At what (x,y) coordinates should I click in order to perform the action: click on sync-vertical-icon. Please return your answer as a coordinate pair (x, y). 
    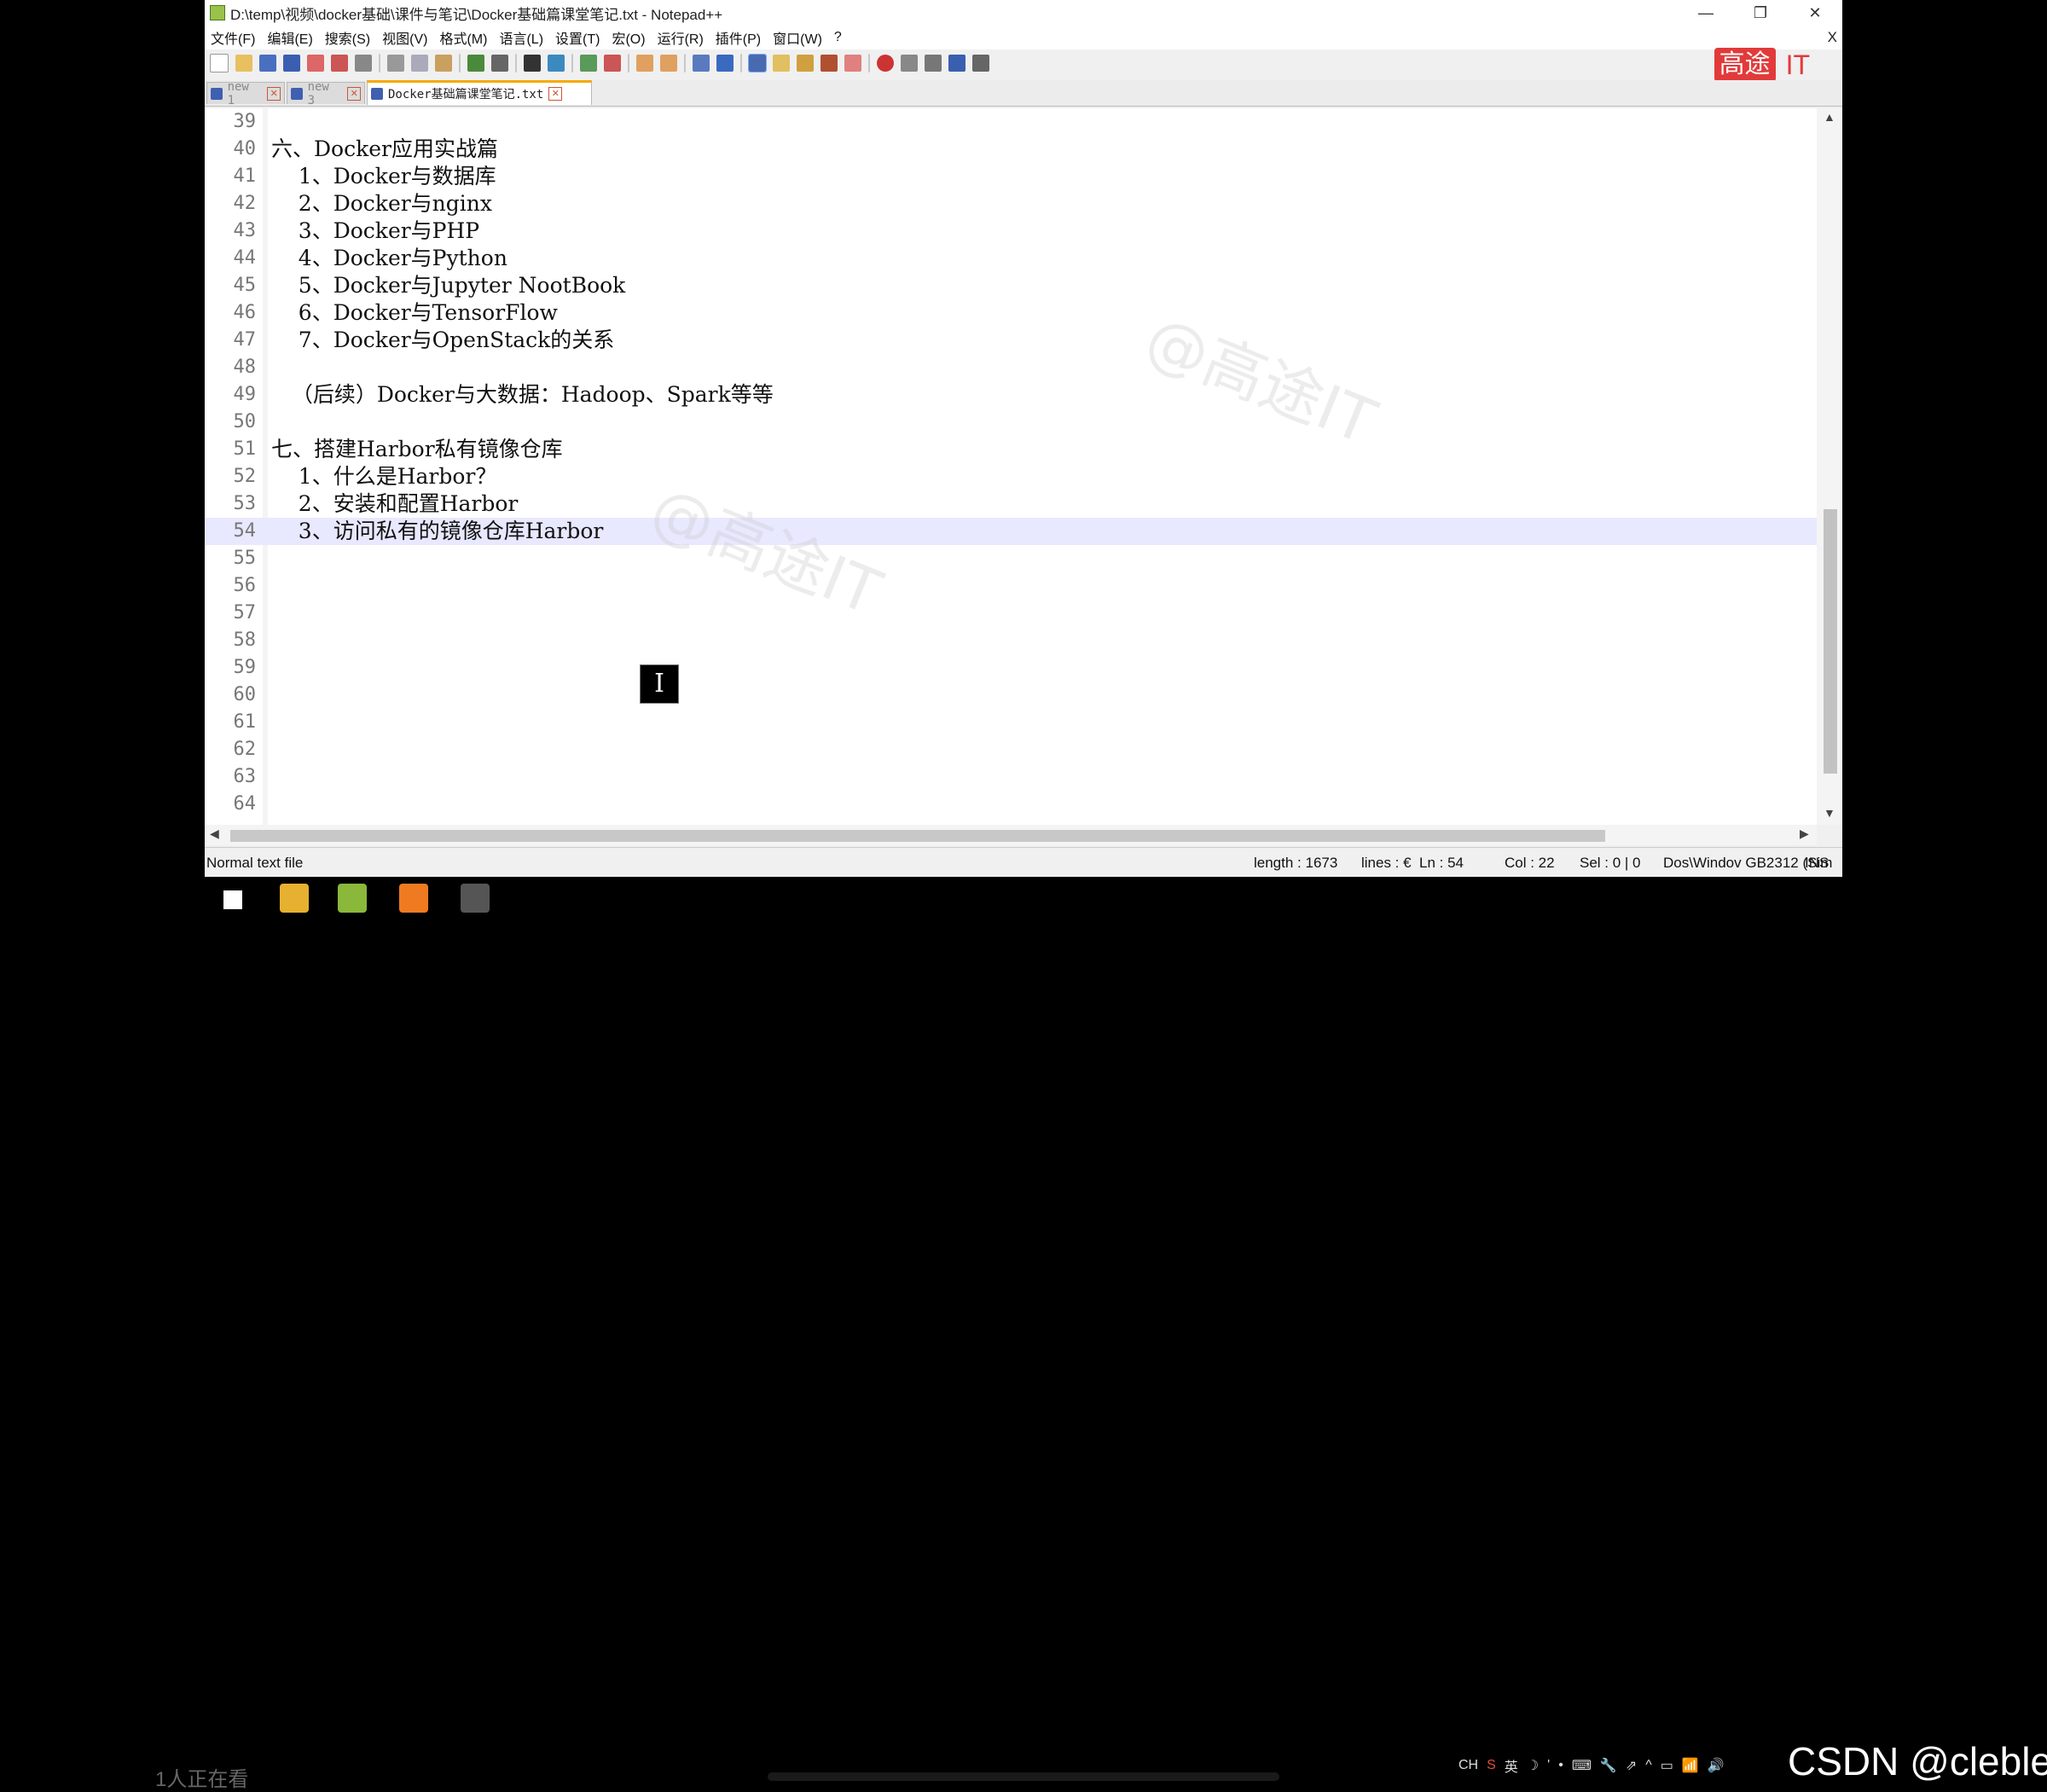
    Looking at the image, I should click on (644, 64).